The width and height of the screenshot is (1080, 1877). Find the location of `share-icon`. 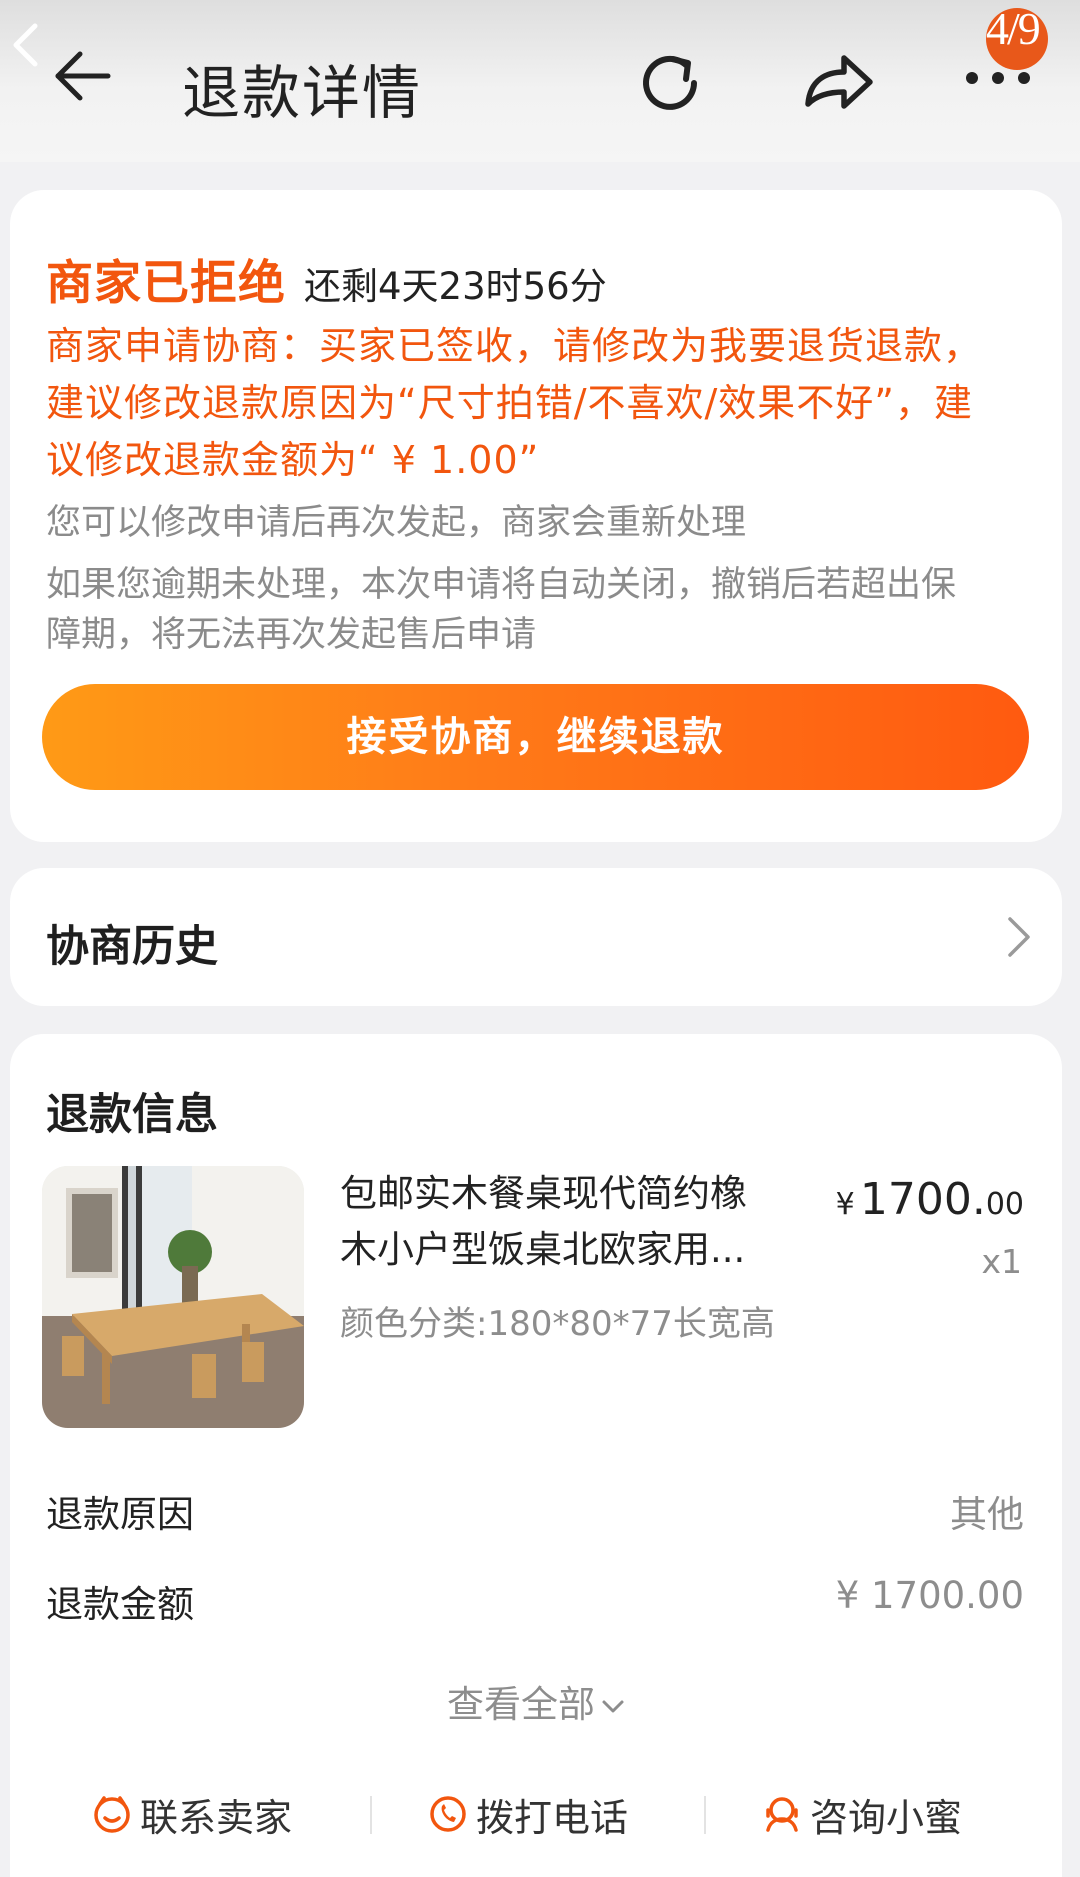

share-icon is located at coordinates (838, 83).